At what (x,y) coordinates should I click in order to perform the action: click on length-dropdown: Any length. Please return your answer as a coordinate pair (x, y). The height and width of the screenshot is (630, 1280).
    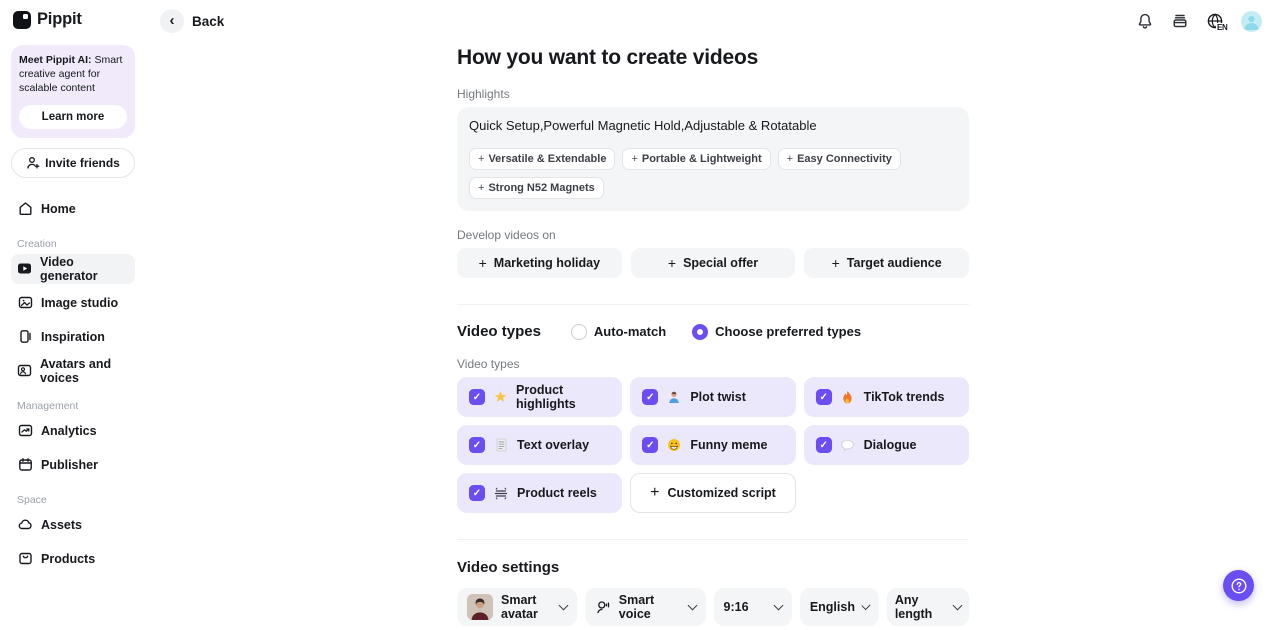
    Looking at the image, I should click on (927, 607).